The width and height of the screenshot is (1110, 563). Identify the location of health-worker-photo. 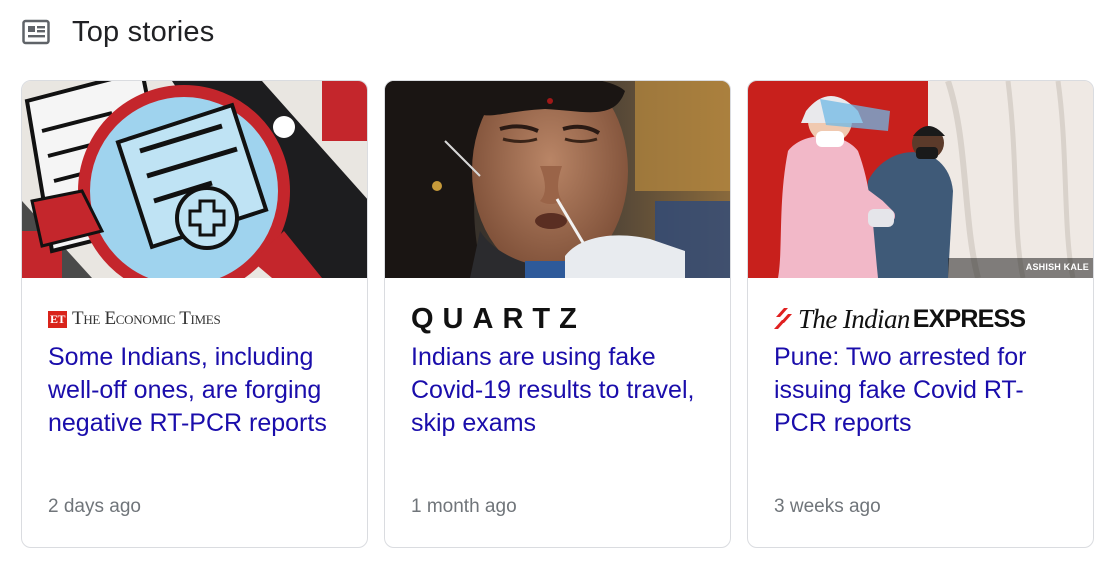
(920, 179).